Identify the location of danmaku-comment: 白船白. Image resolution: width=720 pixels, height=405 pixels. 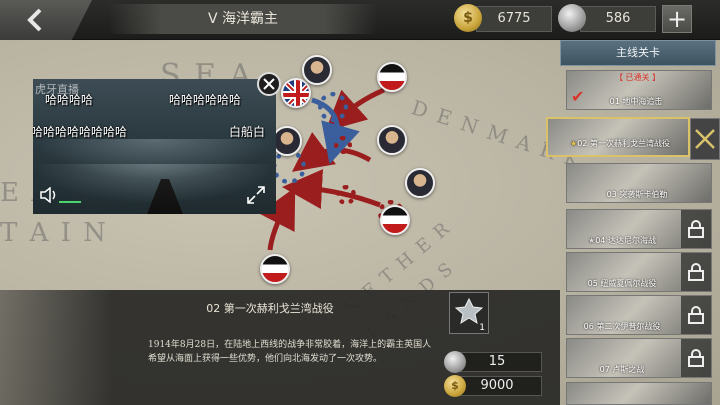
(247, 132).